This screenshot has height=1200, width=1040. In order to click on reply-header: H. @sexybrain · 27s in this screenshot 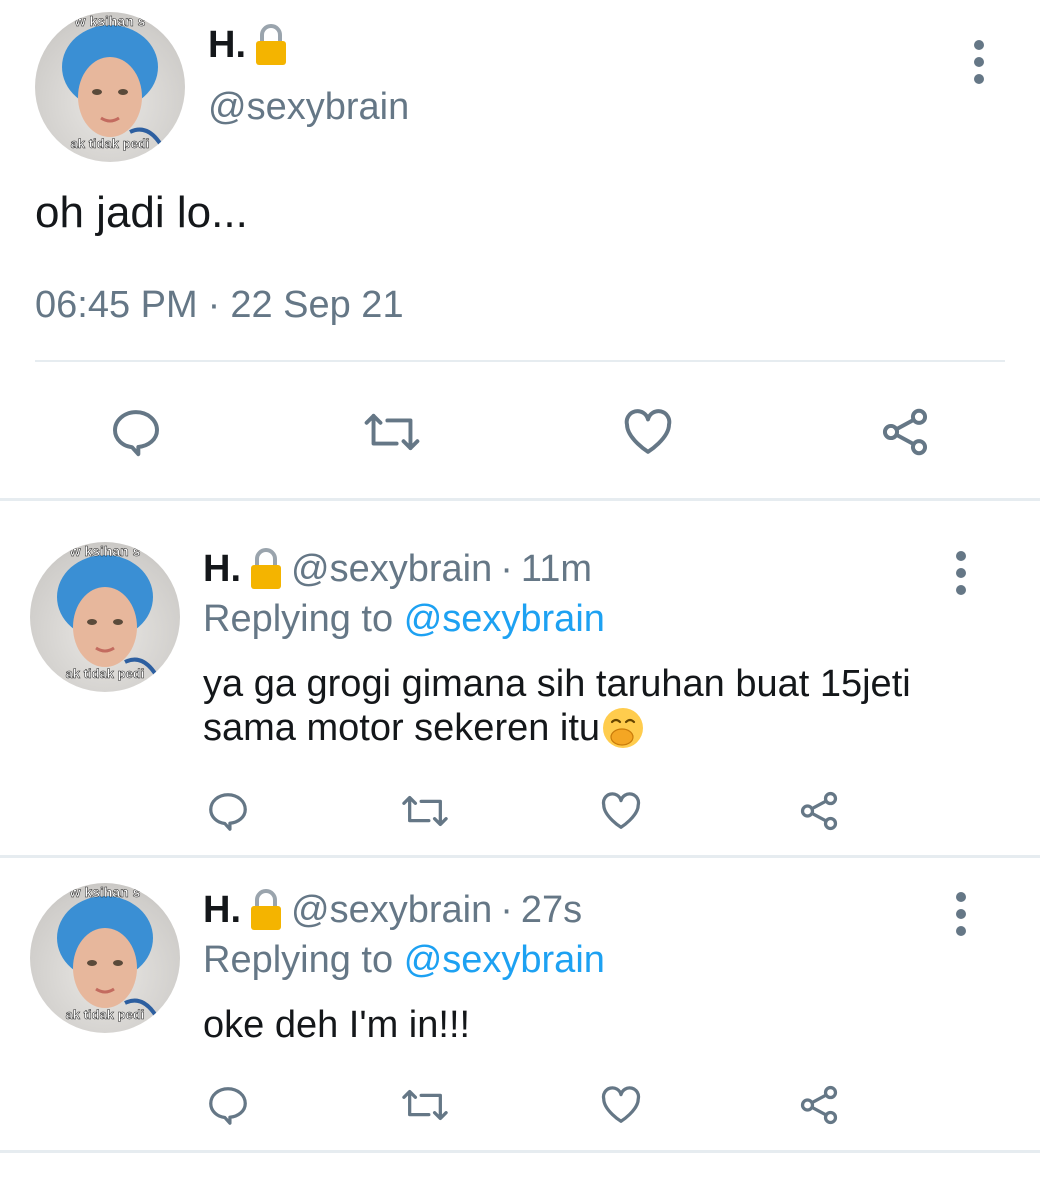, I will do `click(392, 910)`.